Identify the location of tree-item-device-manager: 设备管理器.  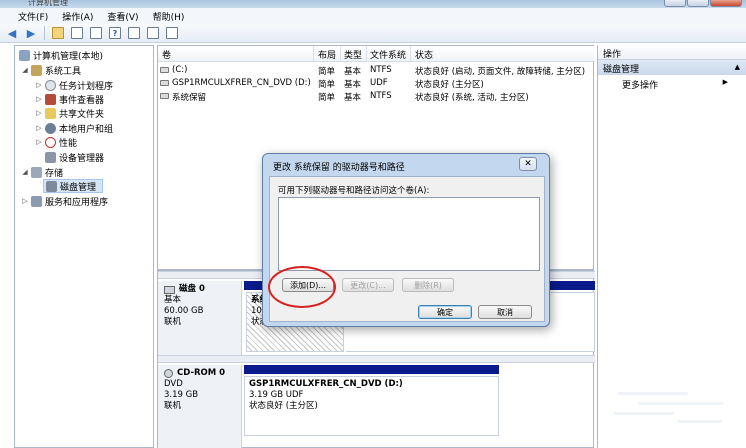
(73, 157).